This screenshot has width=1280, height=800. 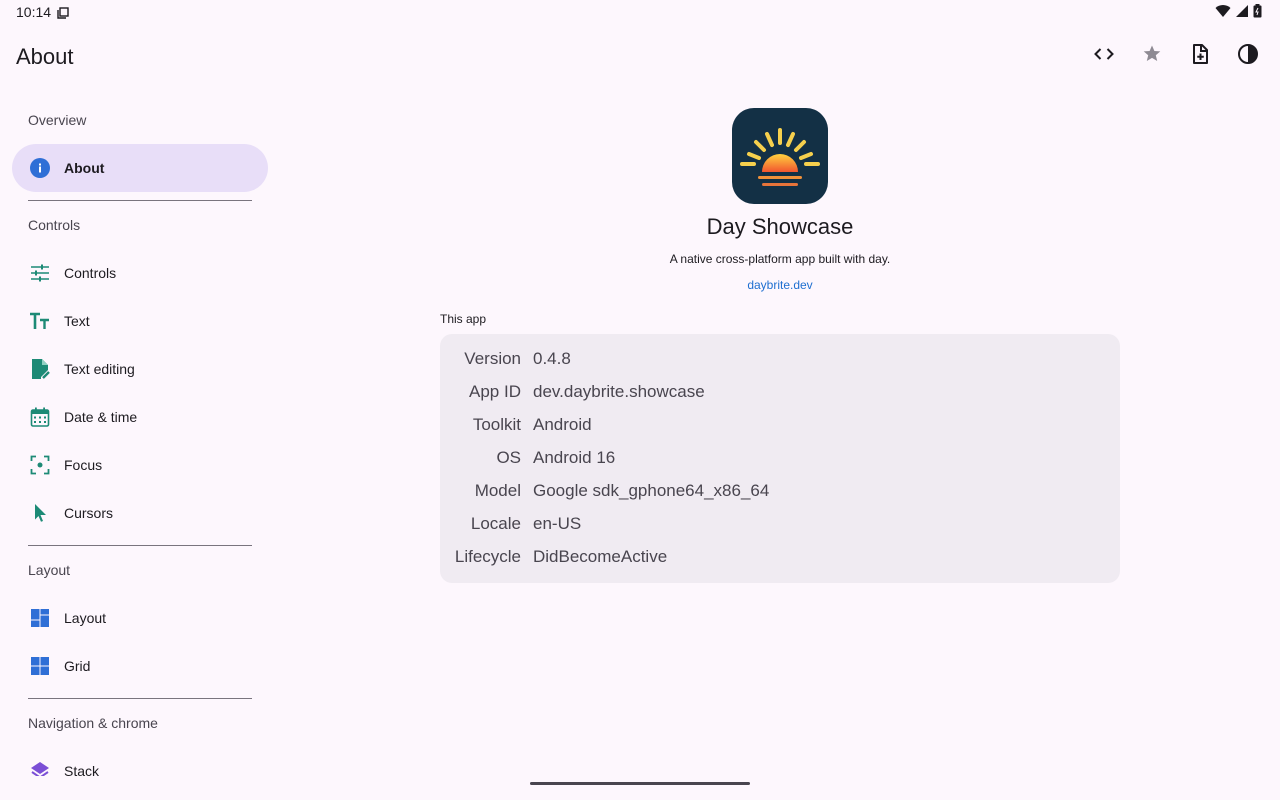 I want to click on code-button, so click(x=1104, y=56).